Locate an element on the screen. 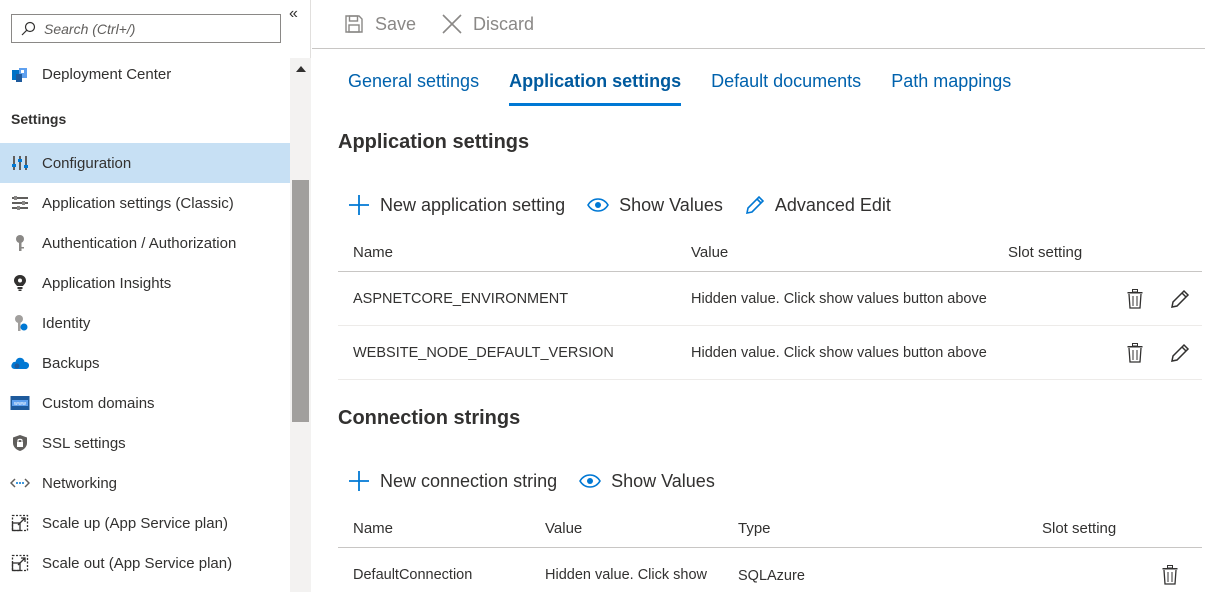  menu-item-custom-domains: www Custom domains is located at coordinates (145, 403).